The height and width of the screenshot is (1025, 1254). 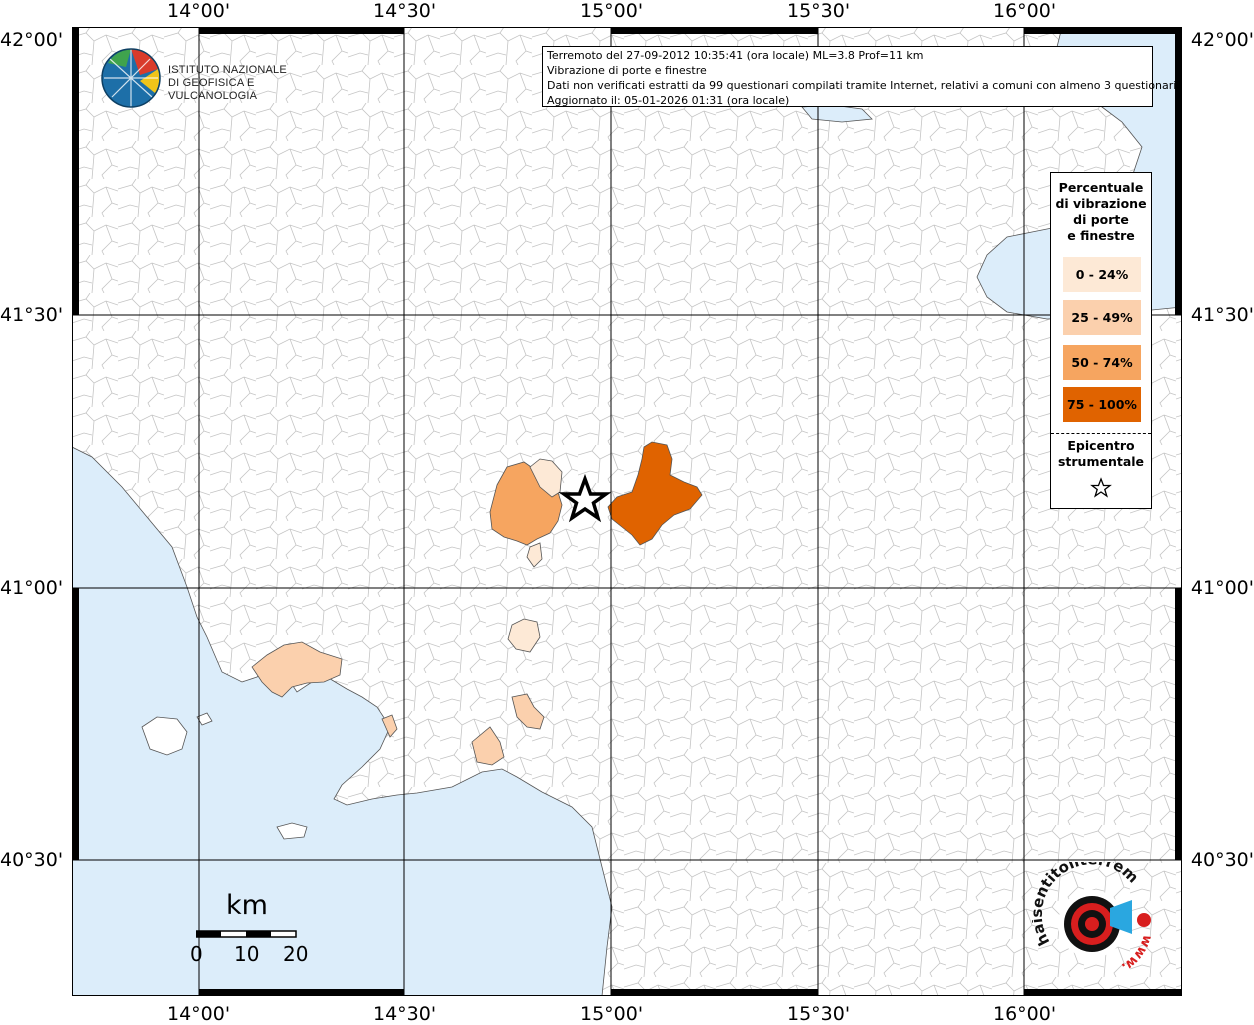 I want to click on info-parameter-line: Vibrazione di porte e finestre, so click(x=627, y=70).